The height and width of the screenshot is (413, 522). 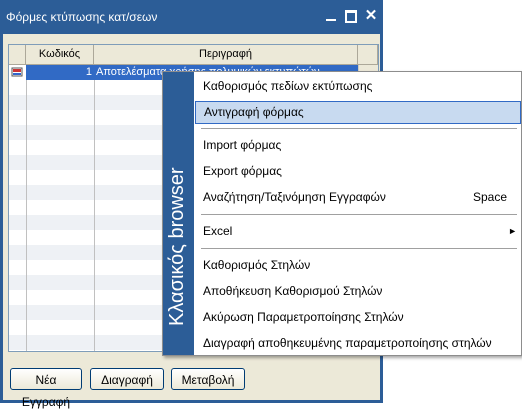 What do you see at coordinates (17, 54) in the screenshot?
I see `row-indicator-header` at bounding box center [17, 54].